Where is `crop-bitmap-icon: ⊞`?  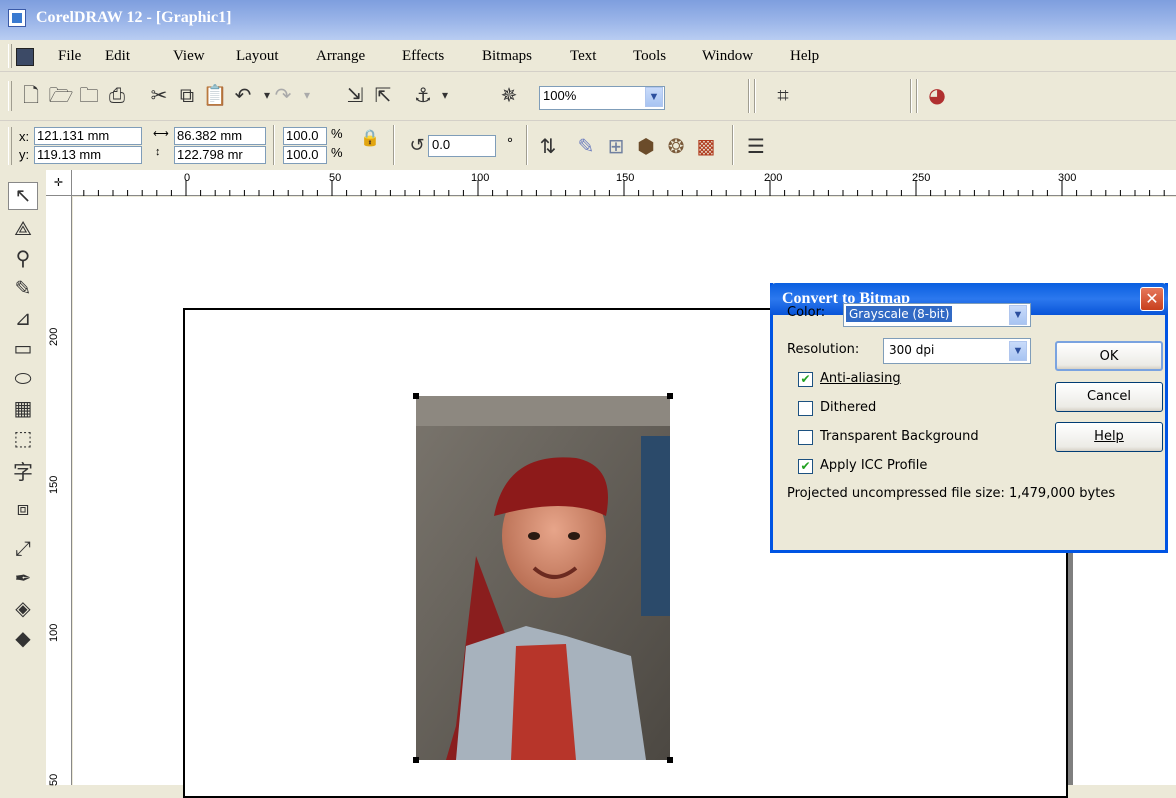
crop-bitmap-icon: ⊞ is located at coordinates (616, 146).